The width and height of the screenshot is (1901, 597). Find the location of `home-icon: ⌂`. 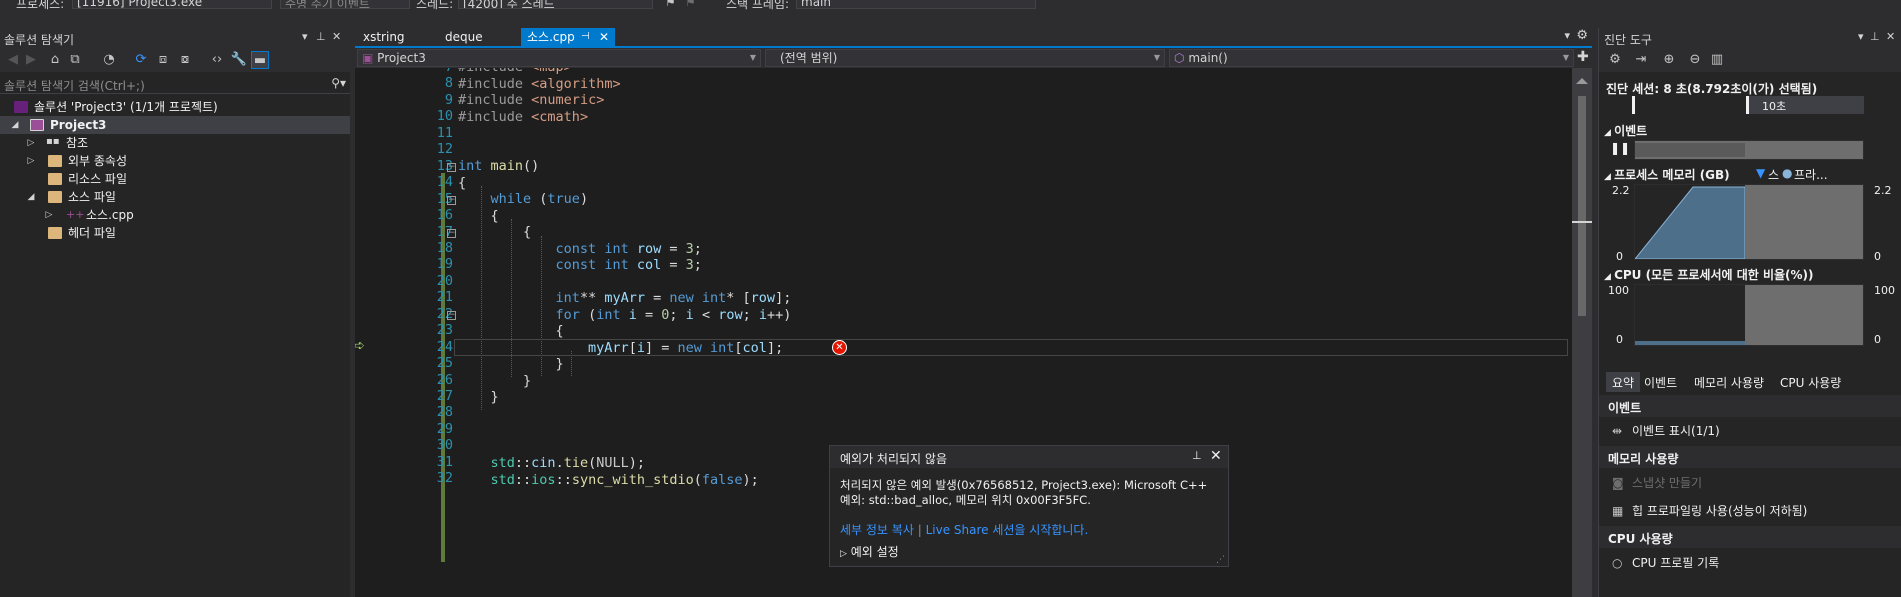

home-icon: ⌂ is located at coordinates (55, 60).